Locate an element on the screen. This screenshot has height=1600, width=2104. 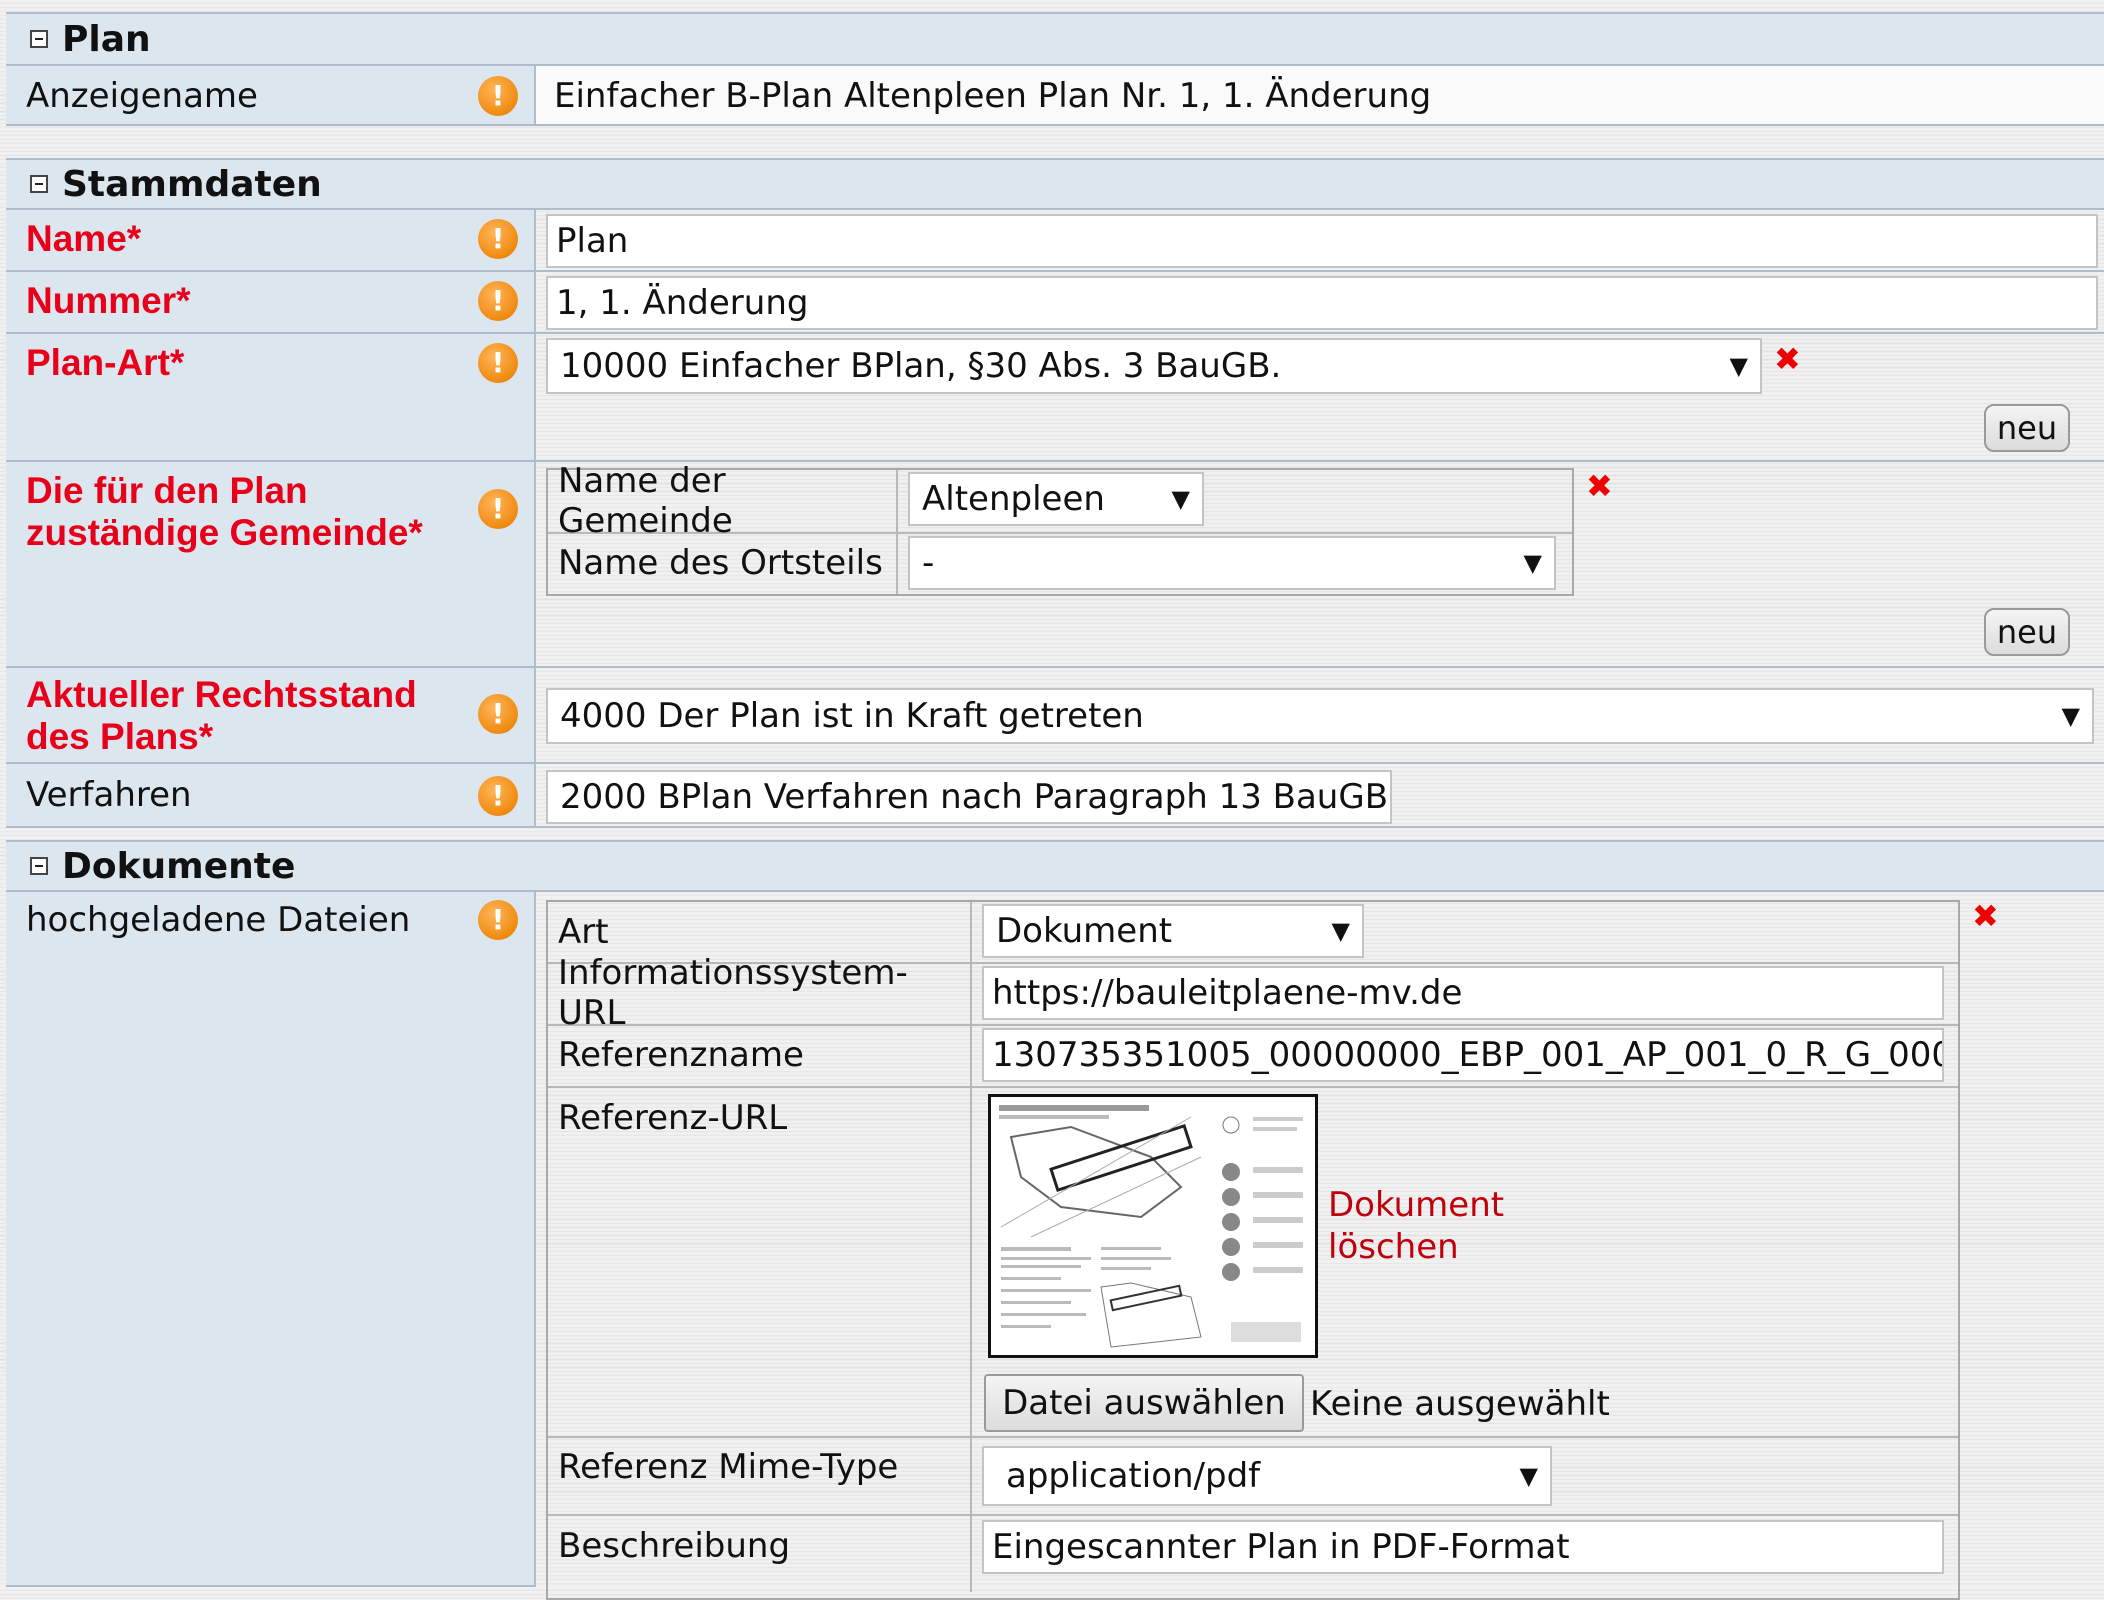
document-thumbnail is located at coordinates (1153, 1226).